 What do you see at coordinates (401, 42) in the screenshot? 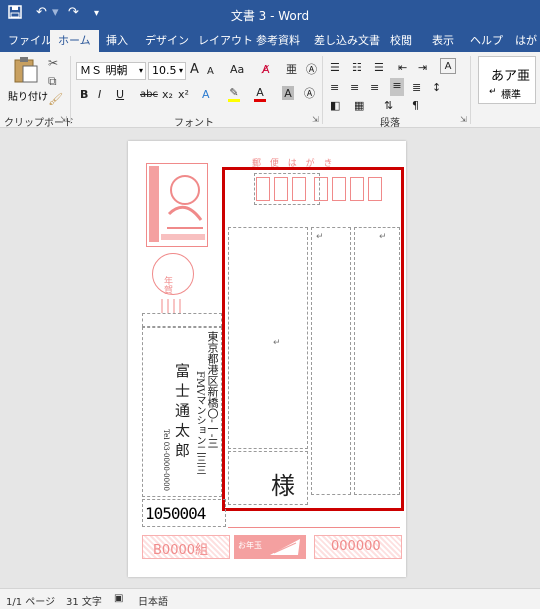
I see `tab-review: 校閲` at bounding box center [401, 42].